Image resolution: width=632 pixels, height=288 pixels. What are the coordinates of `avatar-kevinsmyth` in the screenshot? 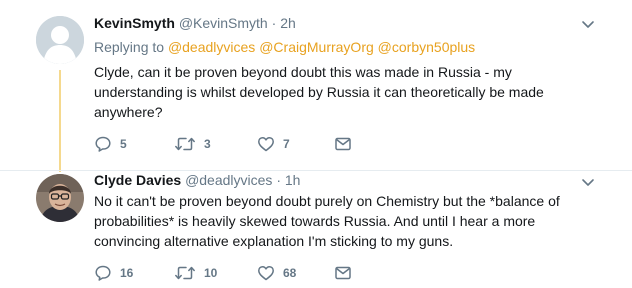 It's located at (60, 40).